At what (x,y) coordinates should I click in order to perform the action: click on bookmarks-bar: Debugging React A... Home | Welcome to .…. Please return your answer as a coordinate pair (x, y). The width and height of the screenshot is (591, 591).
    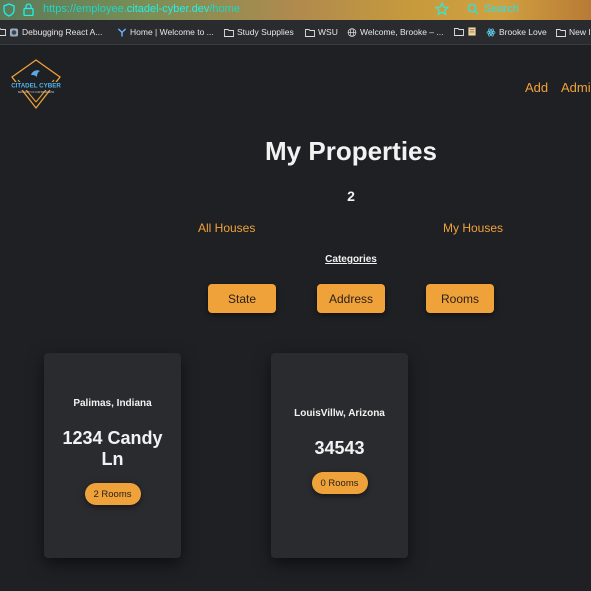
    Looking at the image, I should click on (295, 32).